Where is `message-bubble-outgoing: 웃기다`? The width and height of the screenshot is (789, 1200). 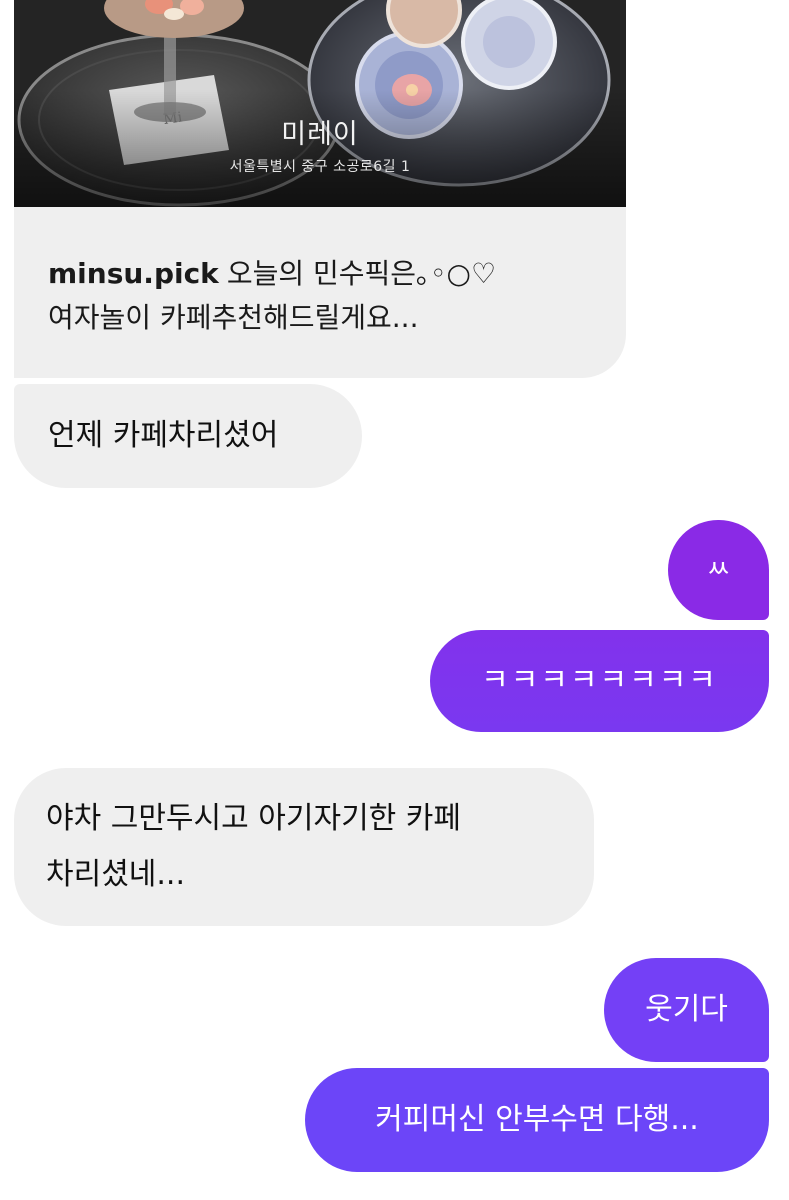
message-bubble-outgoing: 웃기다 is located at coordinates (686, 1010).